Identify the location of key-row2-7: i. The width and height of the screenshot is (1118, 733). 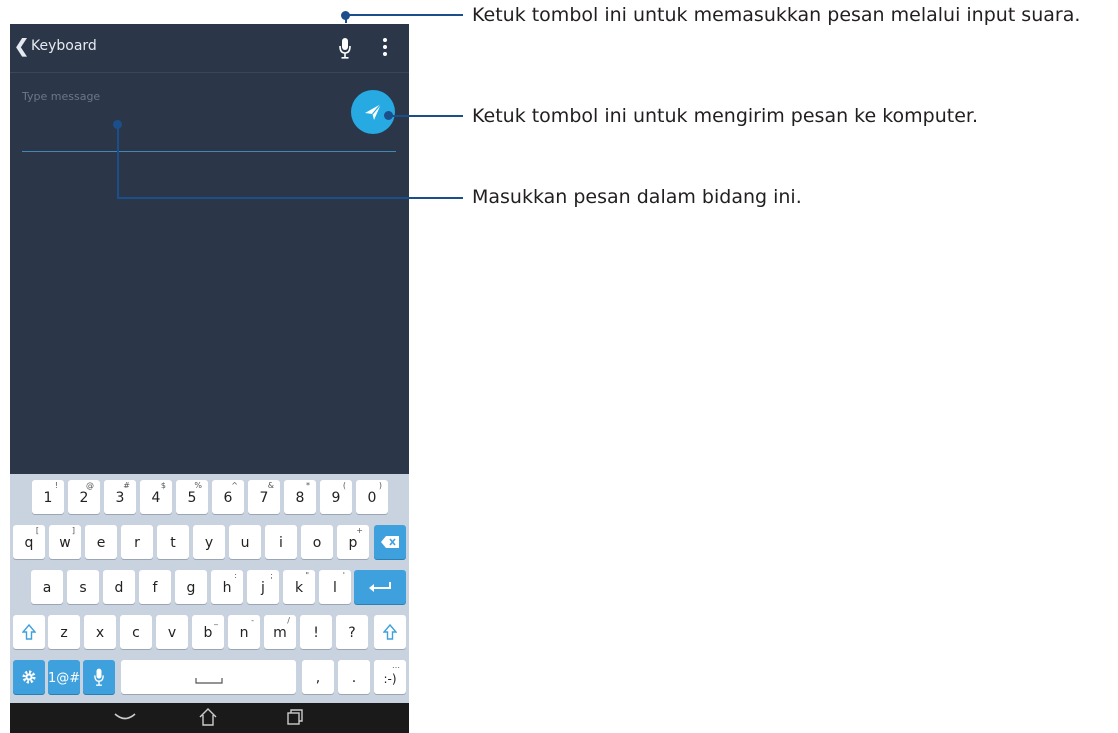
(281, 542).